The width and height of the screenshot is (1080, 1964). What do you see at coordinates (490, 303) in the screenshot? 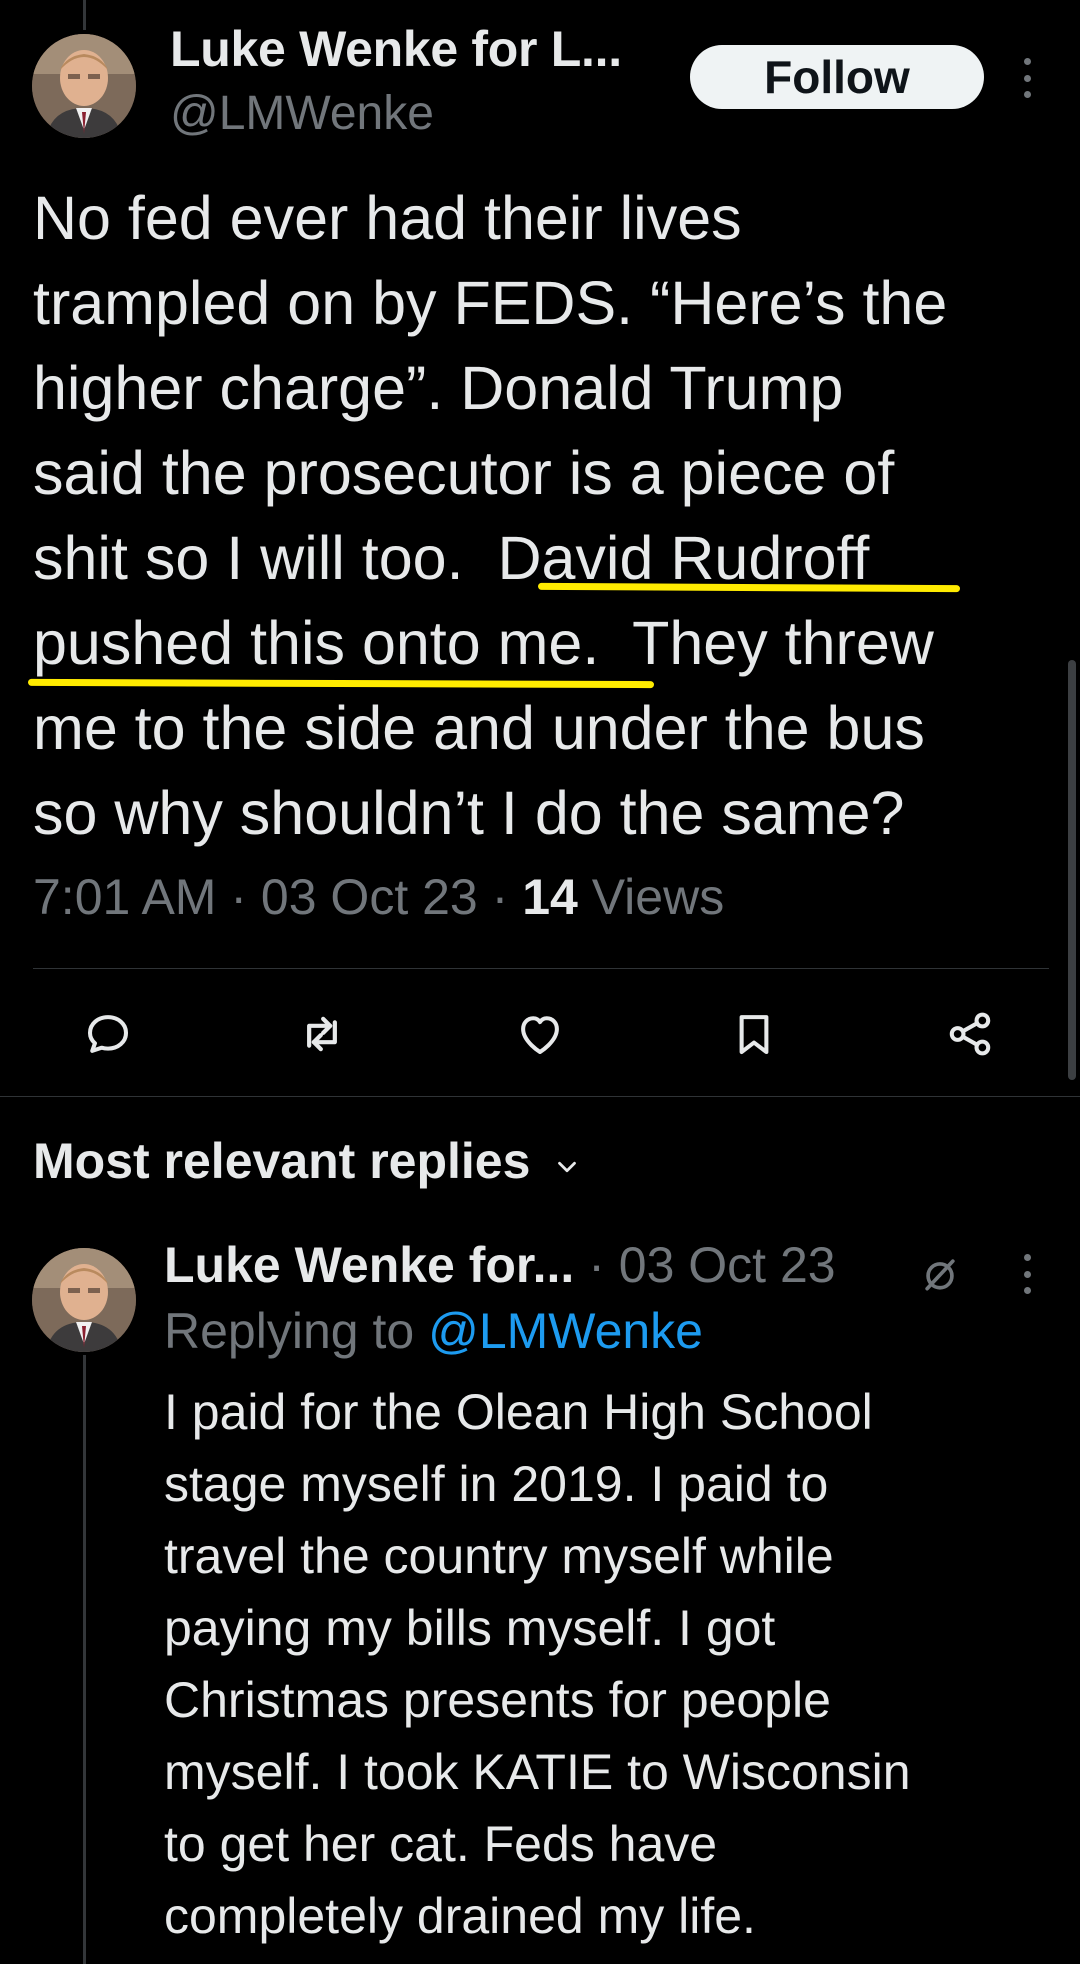
I see `tweet-line: trampled on by FEDS. “Here’s the` at bounding box center [490, 303].